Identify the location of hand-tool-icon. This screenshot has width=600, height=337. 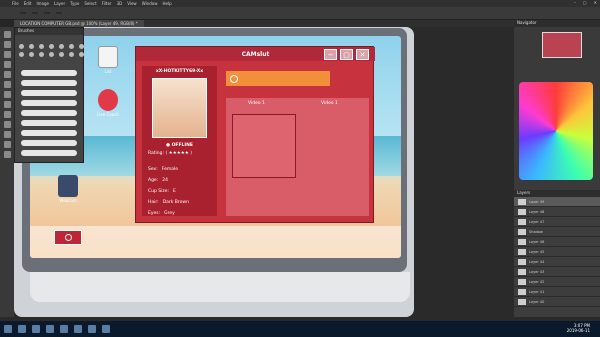
(7, 144).